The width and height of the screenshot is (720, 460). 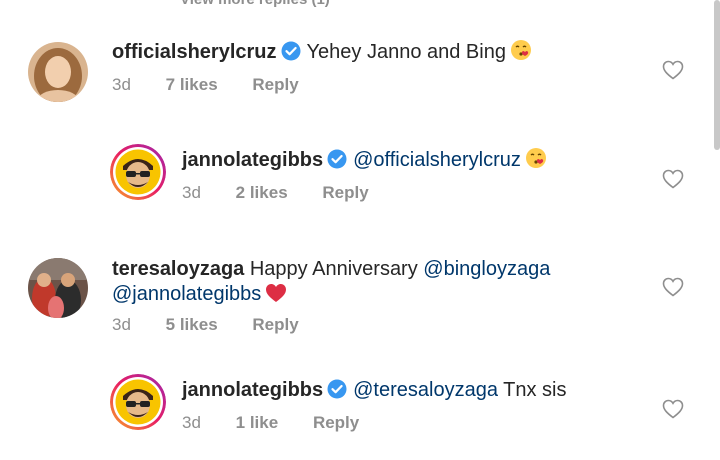 I want to click on likes-count: 1 like, so click(x=257, y=423).